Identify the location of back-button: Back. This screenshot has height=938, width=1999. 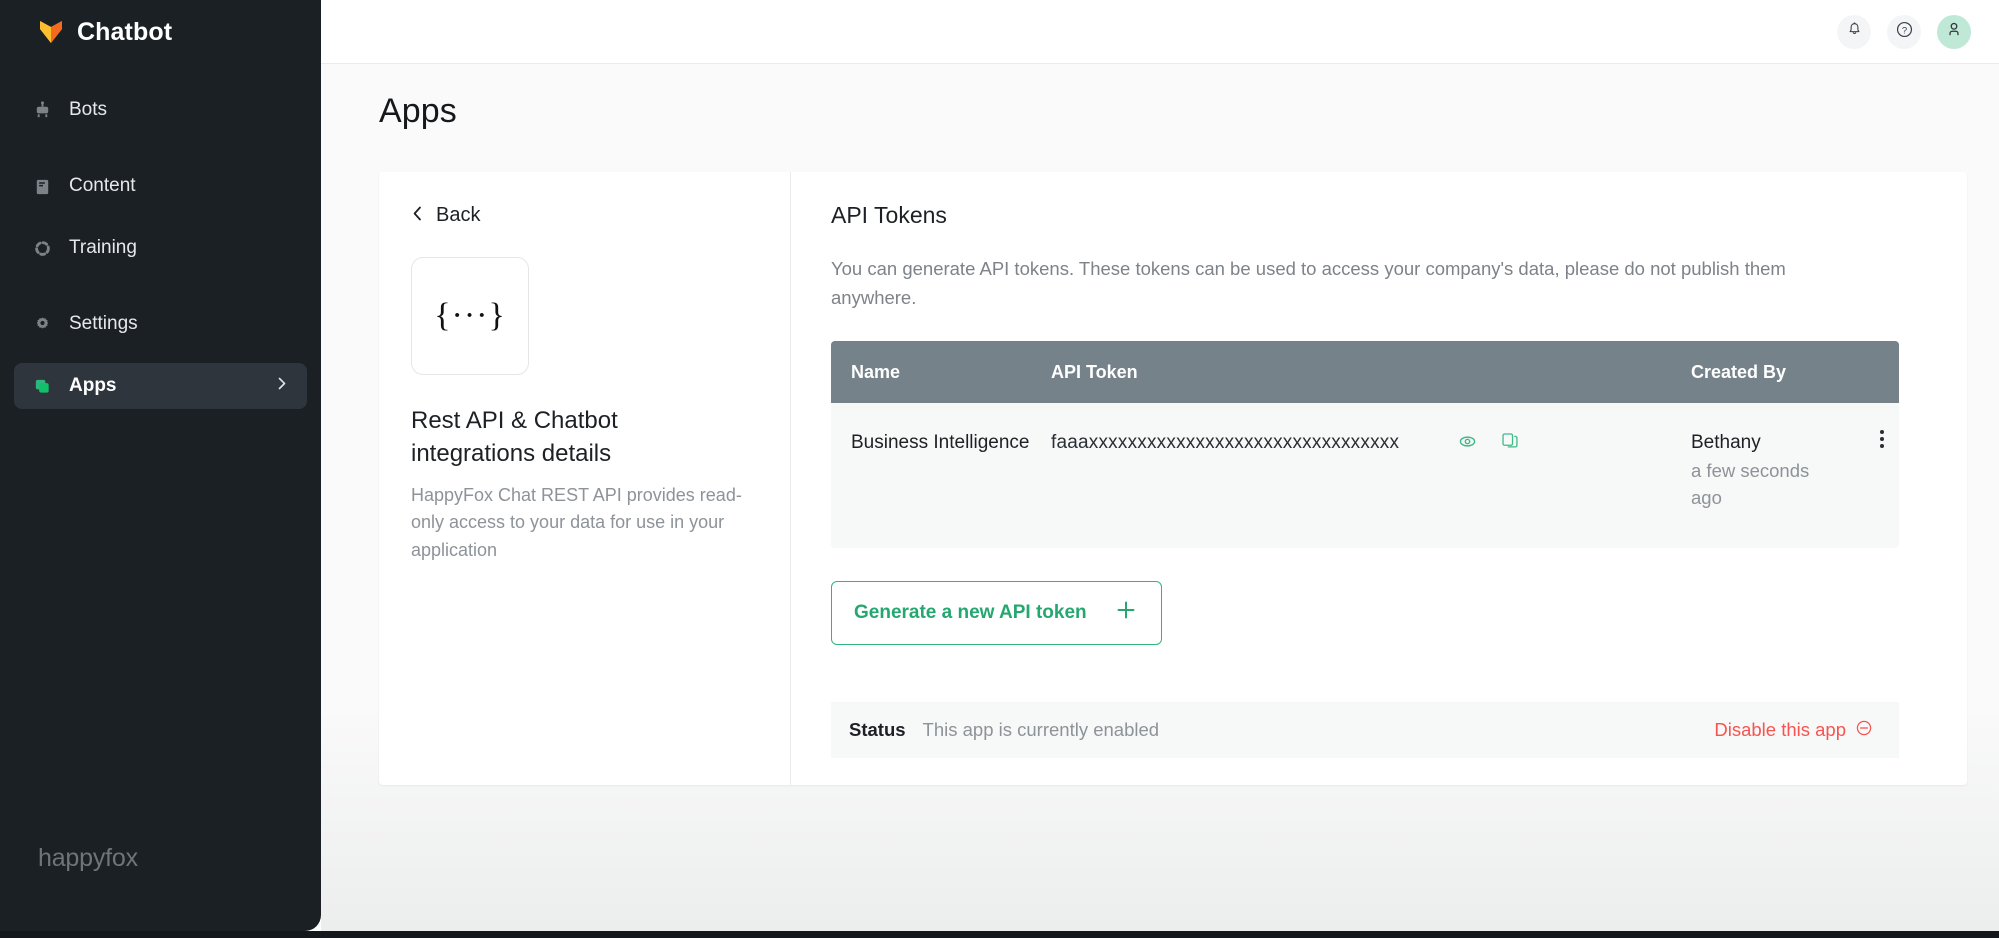
(578, 215).